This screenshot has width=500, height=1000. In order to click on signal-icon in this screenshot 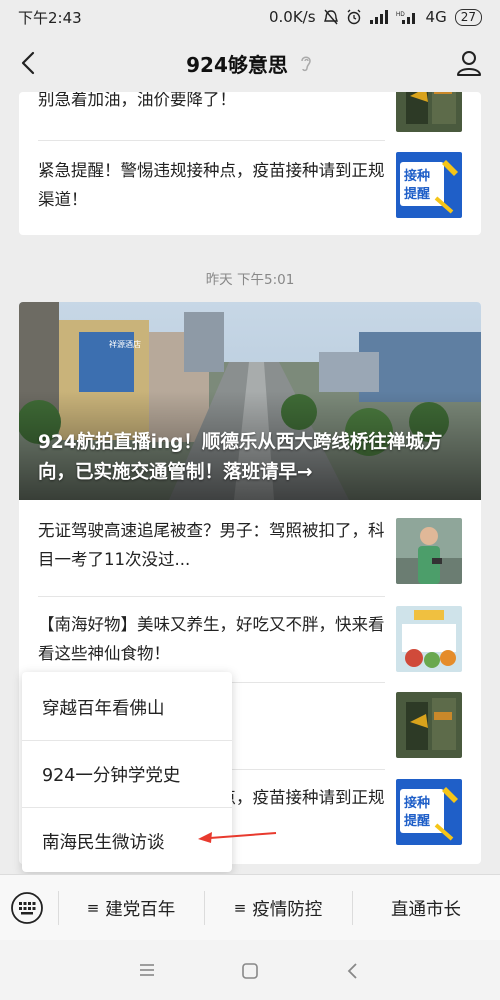, I will do `click(378, 17)`.